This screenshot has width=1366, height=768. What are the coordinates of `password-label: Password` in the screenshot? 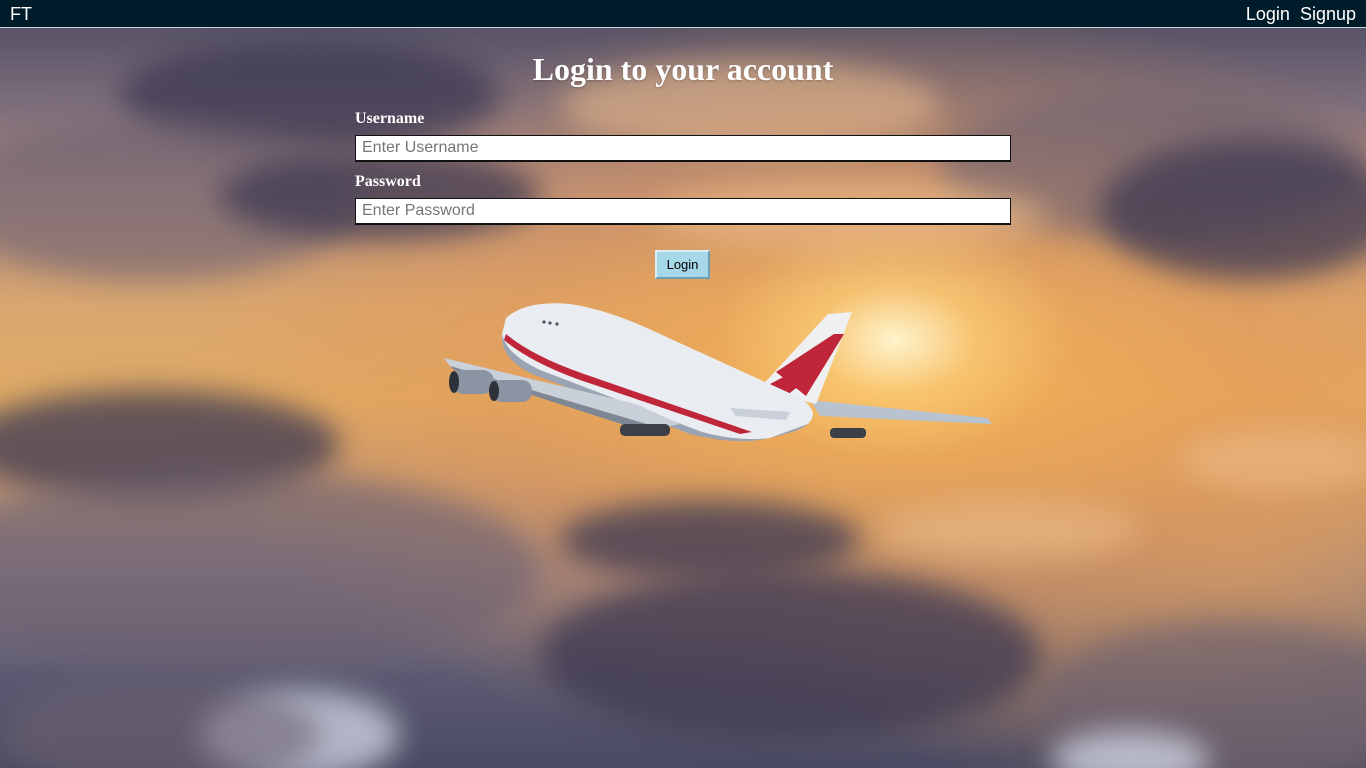 It's located at (388, 181).